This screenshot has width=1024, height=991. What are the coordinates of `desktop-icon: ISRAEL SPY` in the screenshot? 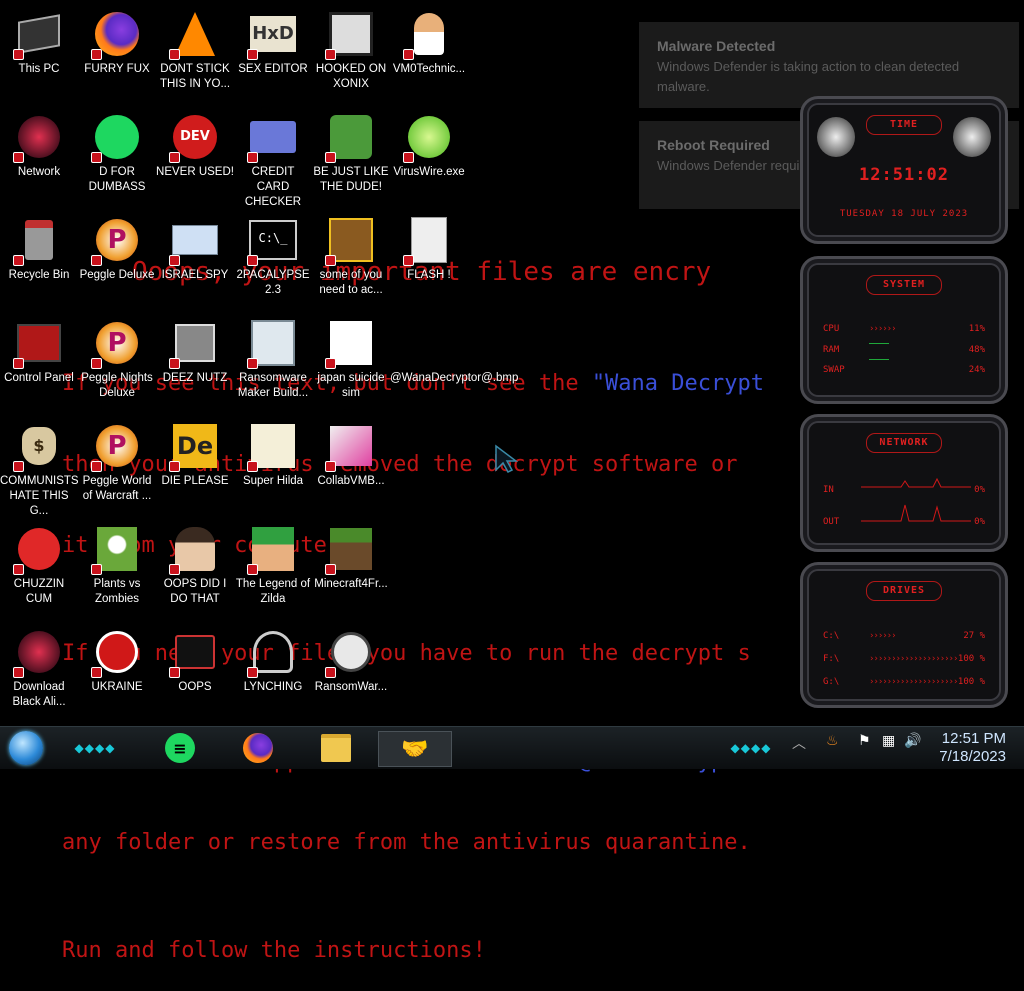 It's located at (195, 260).